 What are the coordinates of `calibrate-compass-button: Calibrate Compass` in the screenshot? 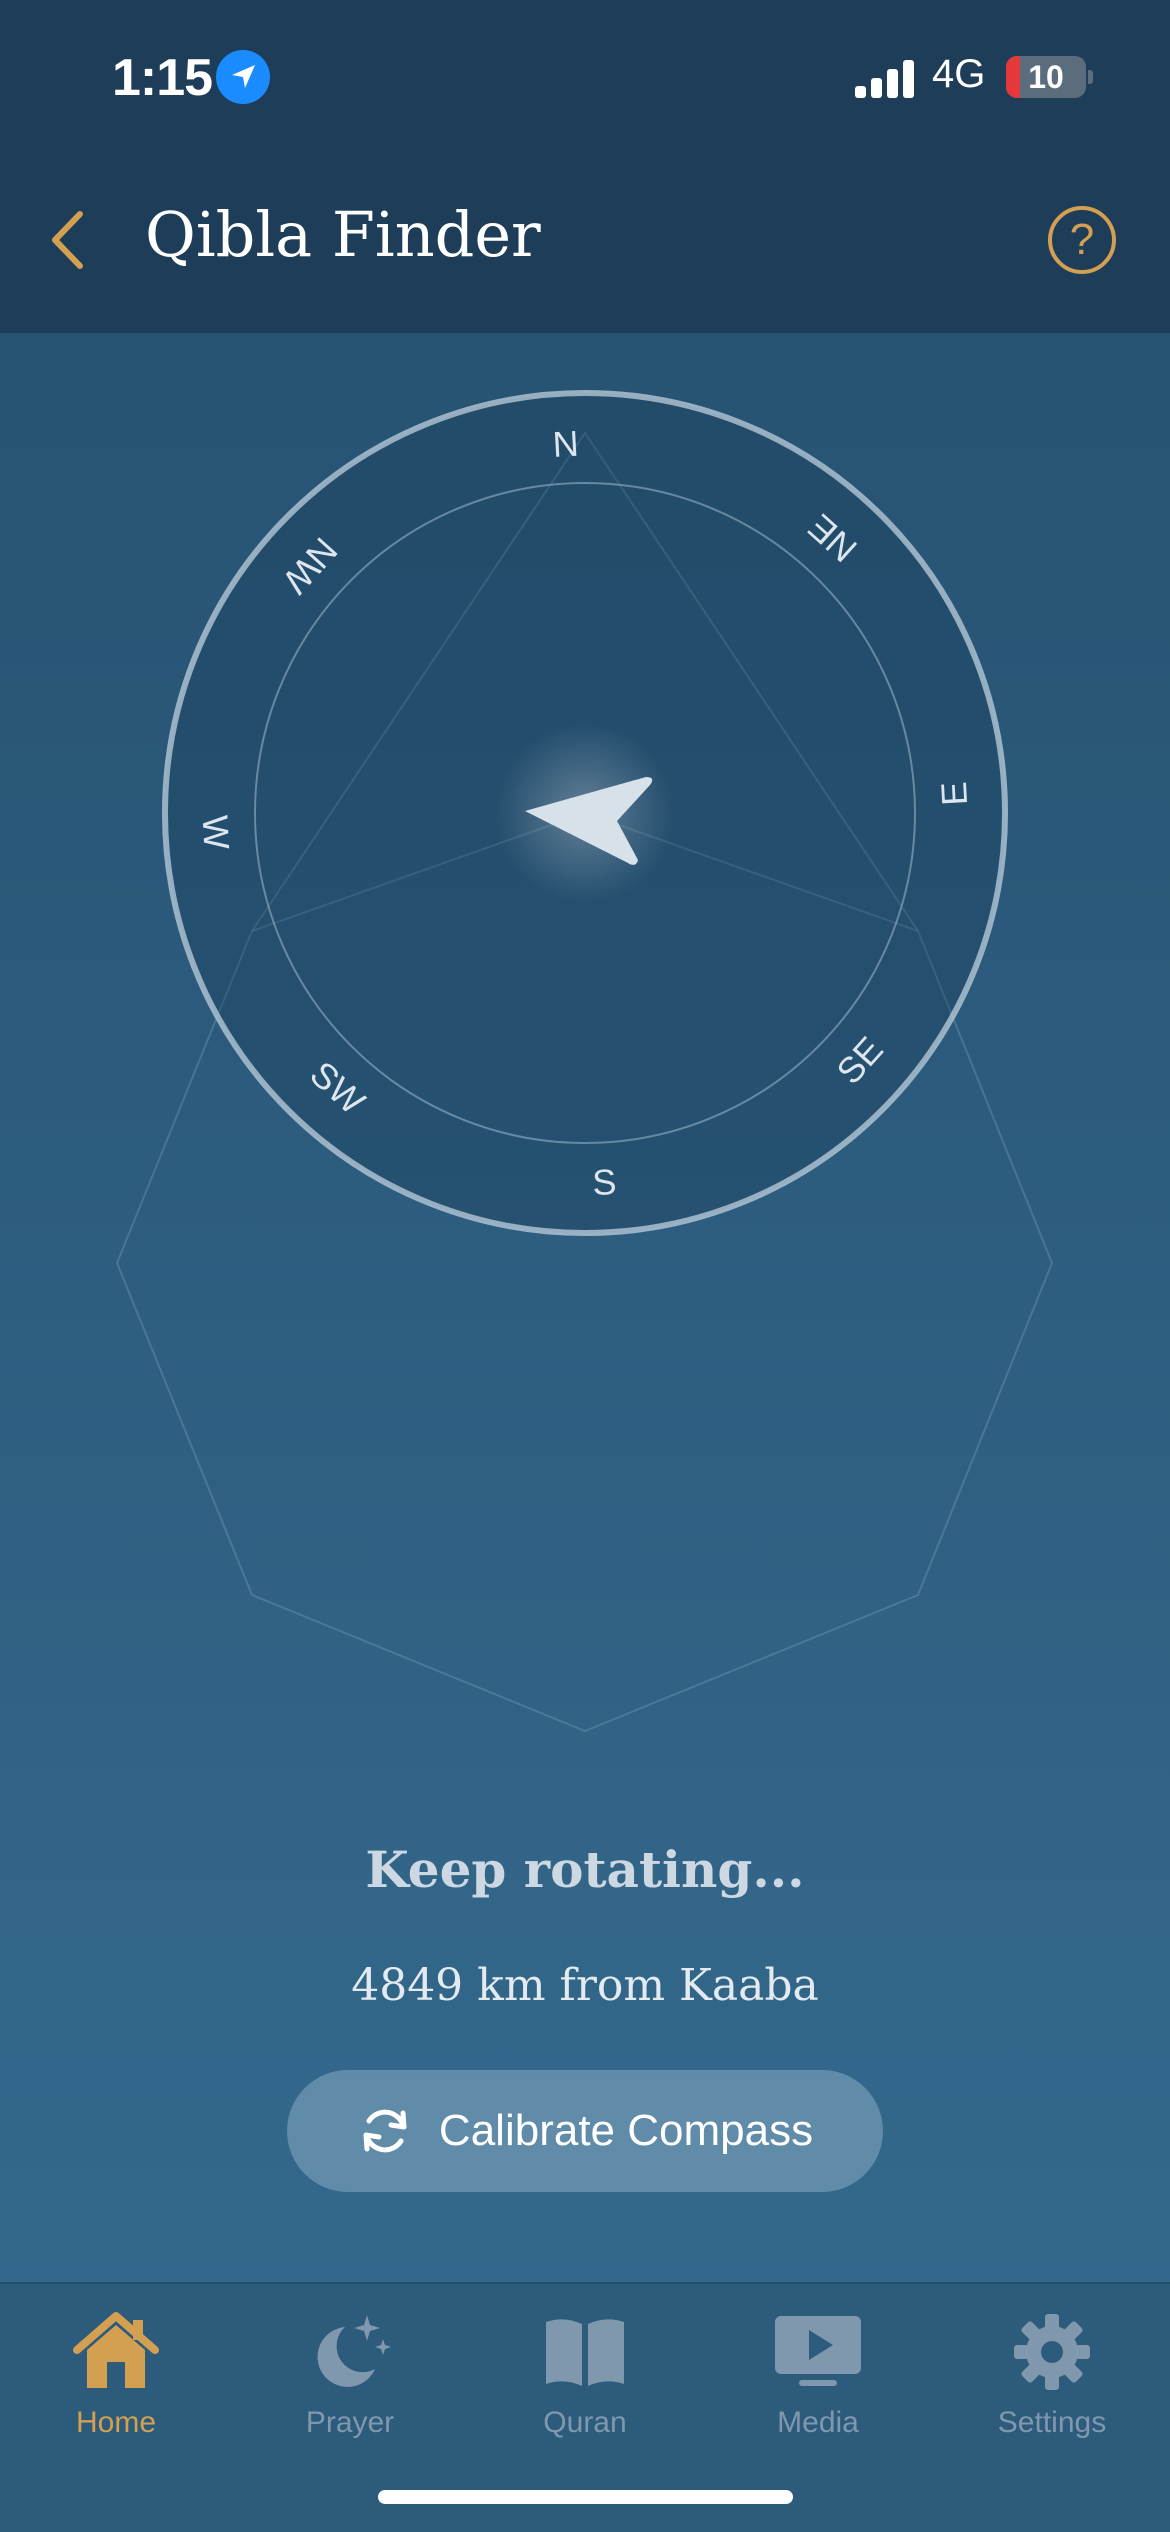 It's located at (585, 2131).